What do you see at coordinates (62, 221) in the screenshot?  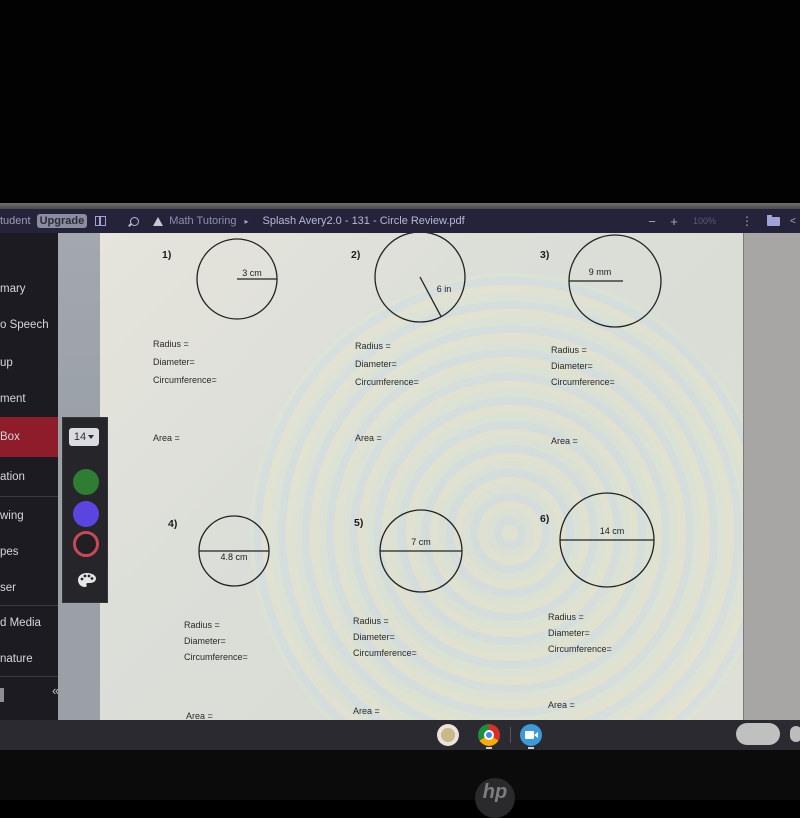 I see `upgrade-button: Upgrade` at bounding box center [62, 221].